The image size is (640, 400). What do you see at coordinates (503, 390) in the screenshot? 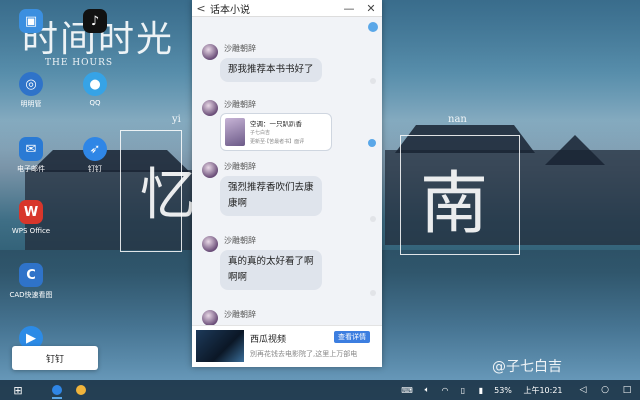
I see `battery-percent: 53%` at bounding box center [503, 390].